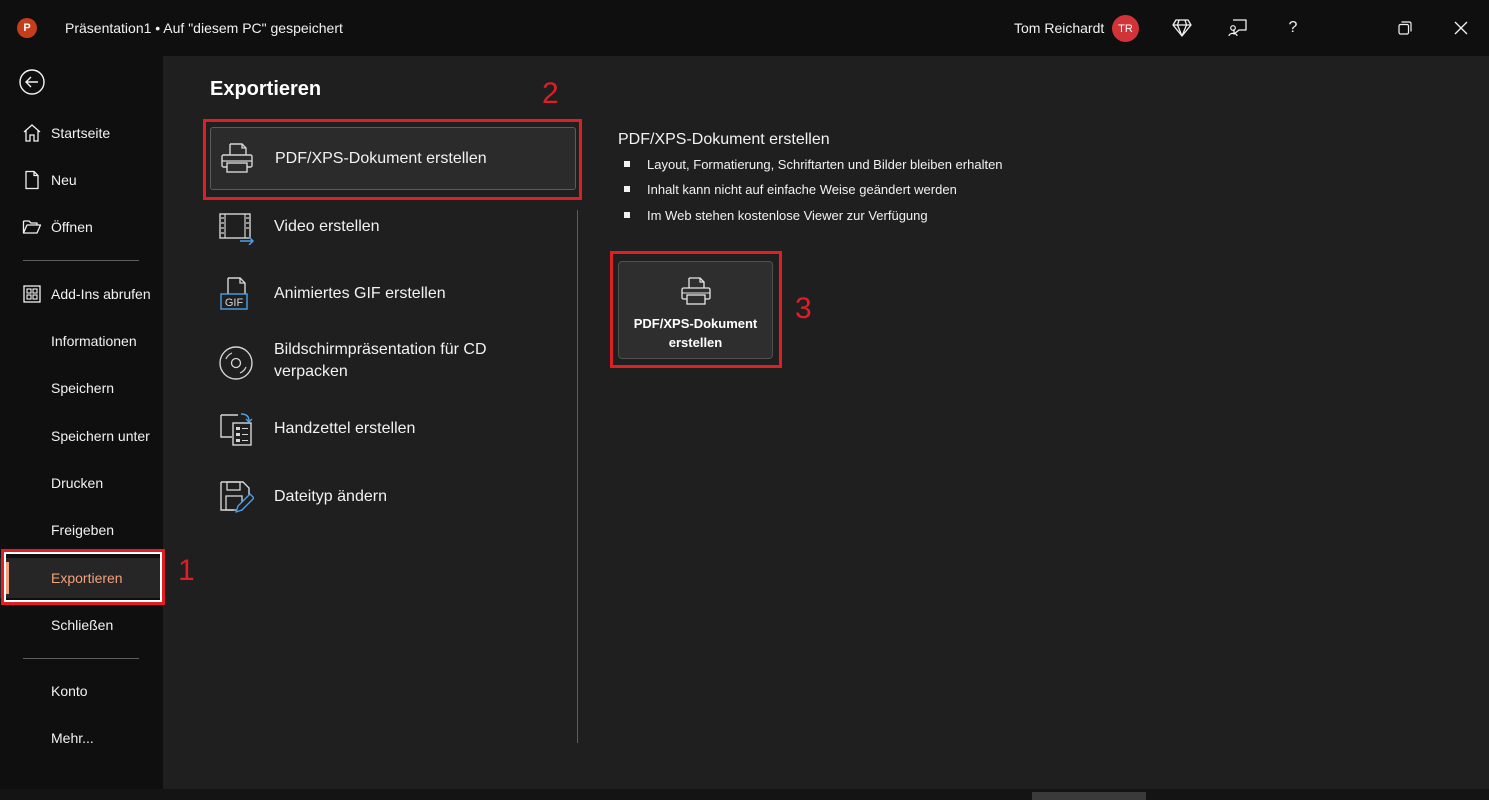  I want to click on nav-item-label: Speichern, so click(83, 388).